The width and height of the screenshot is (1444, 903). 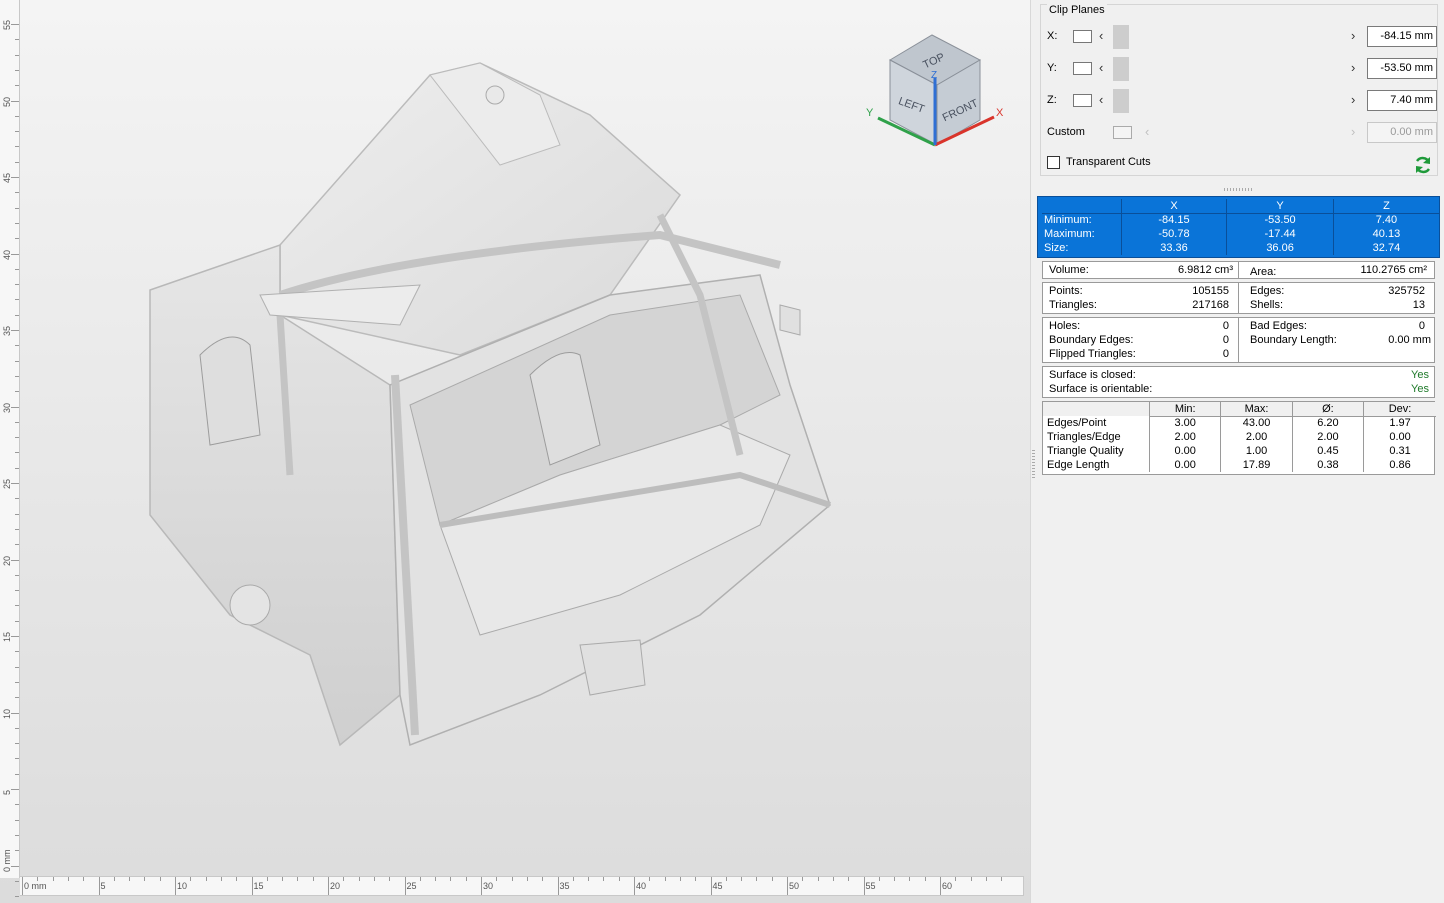 I want to click on boundary-edges-value: 0, so click(x=1225, y=340).